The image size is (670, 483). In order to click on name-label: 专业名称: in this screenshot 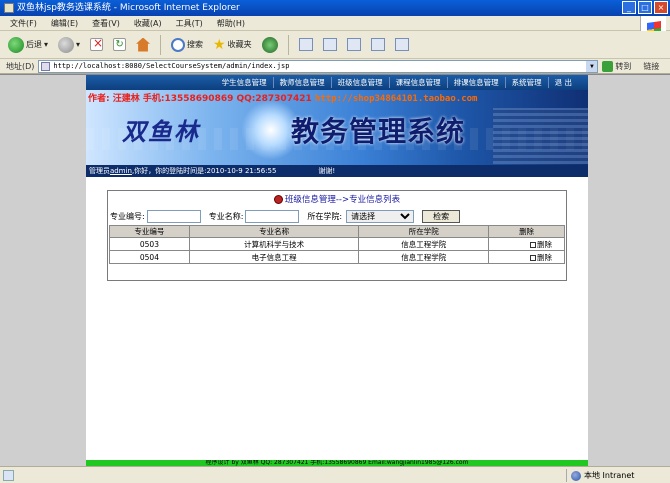, I will do `click(226, 216)`.